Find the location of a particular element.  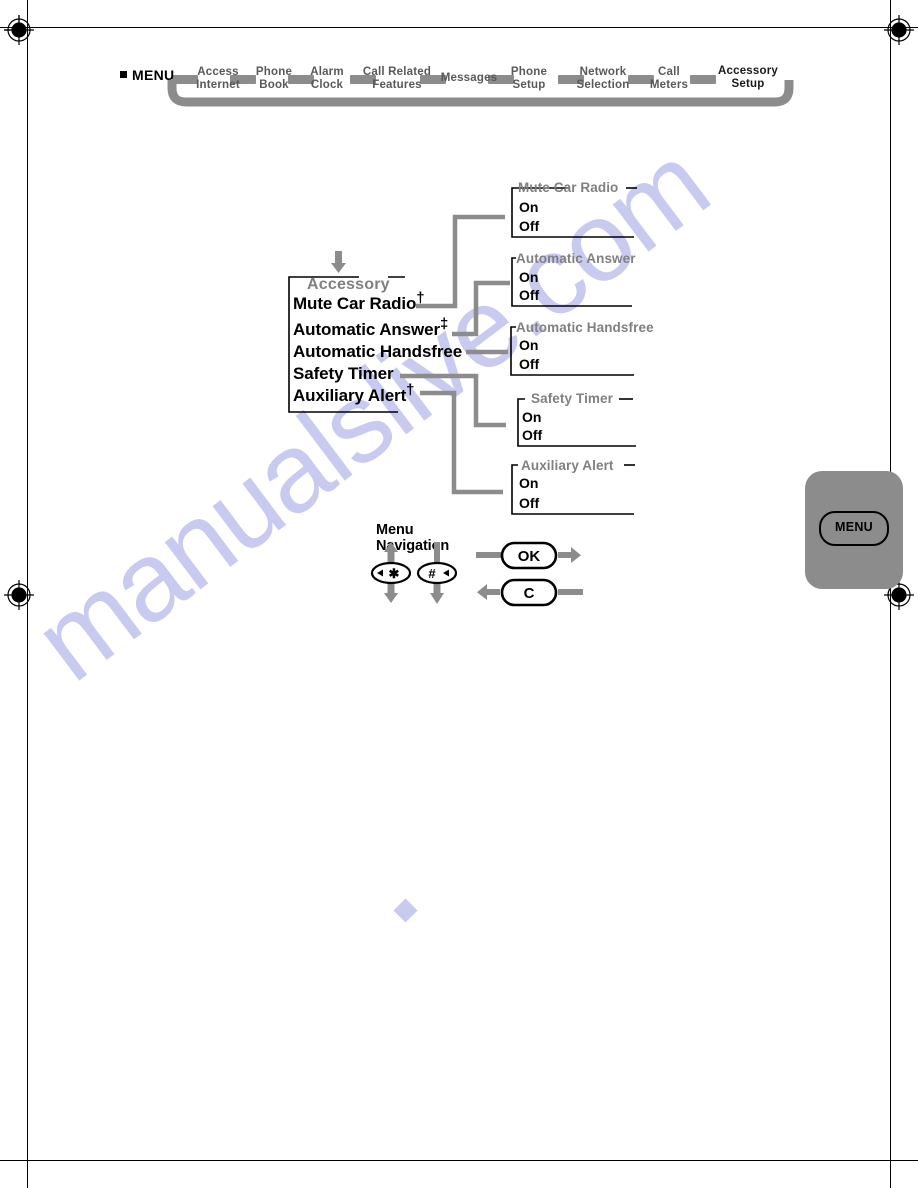

crop-rule-bottom is located at coordinates (459, 1160).